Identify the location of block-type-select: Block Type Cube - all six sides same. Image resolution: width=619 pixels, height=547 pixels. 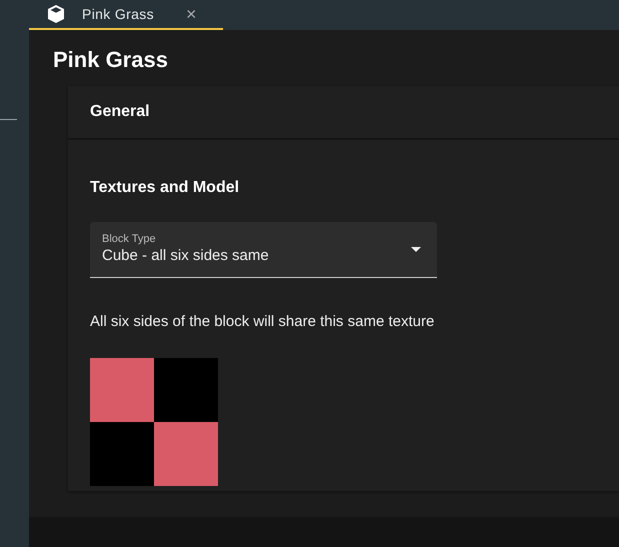
(263, 250).